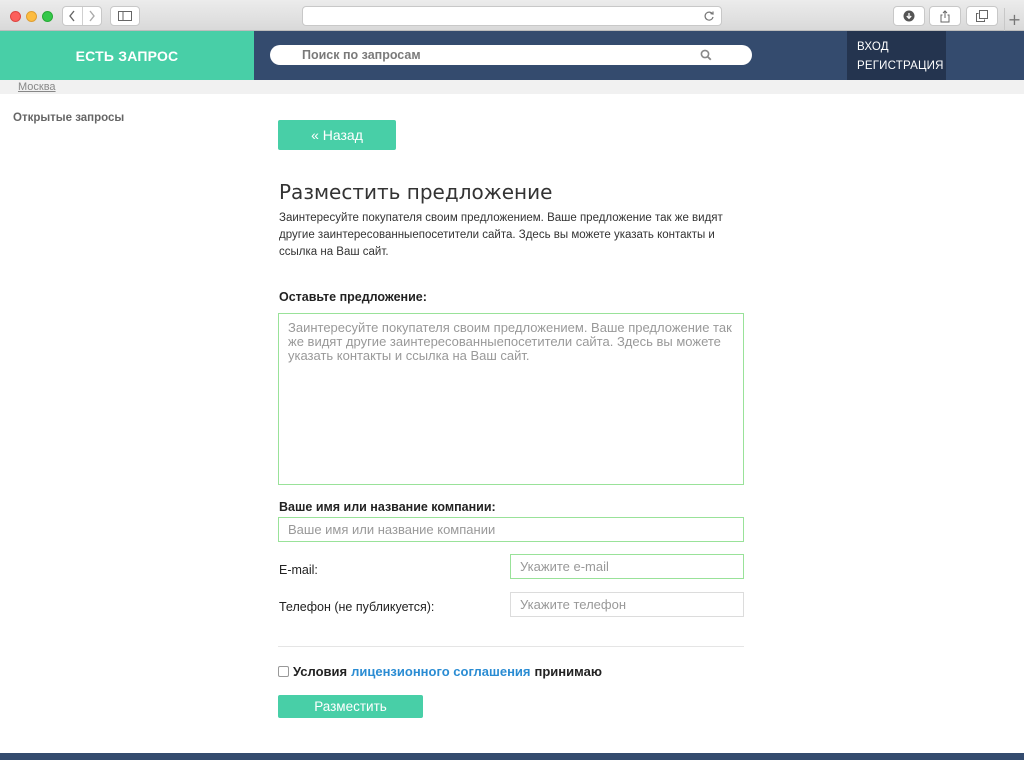 This screenshot has height=760, width=1024. Describe the element at coordinates (320, 671) in the screenshot. I see `agree-prefix: Условия` at that location.